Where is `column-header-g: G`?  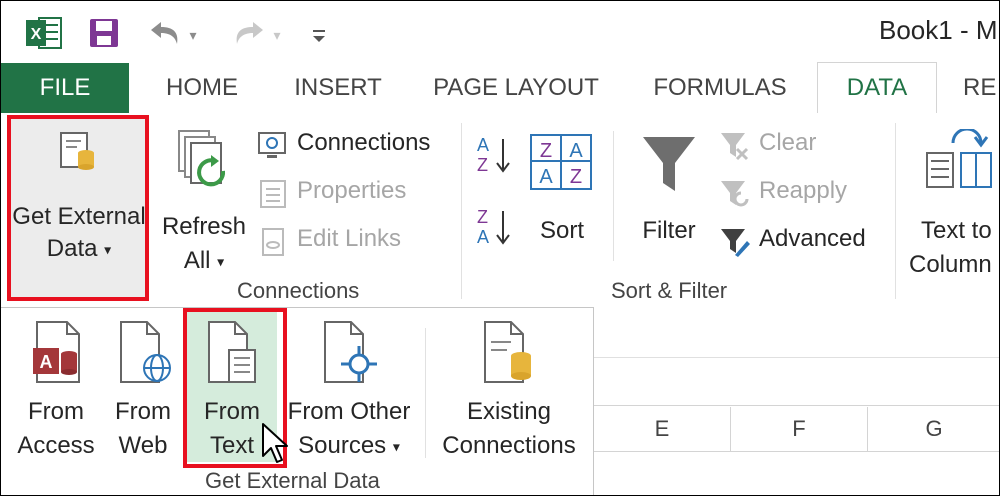
column-header-g: G is located at coordinates (933, 429).